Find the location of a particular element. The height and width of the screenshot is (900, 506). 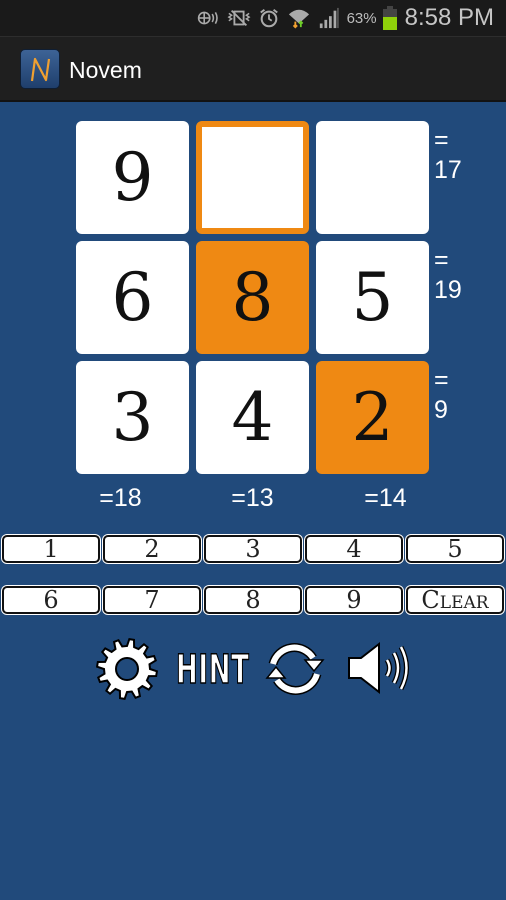

column-sum: =13 is located at coordinates (252, 498).